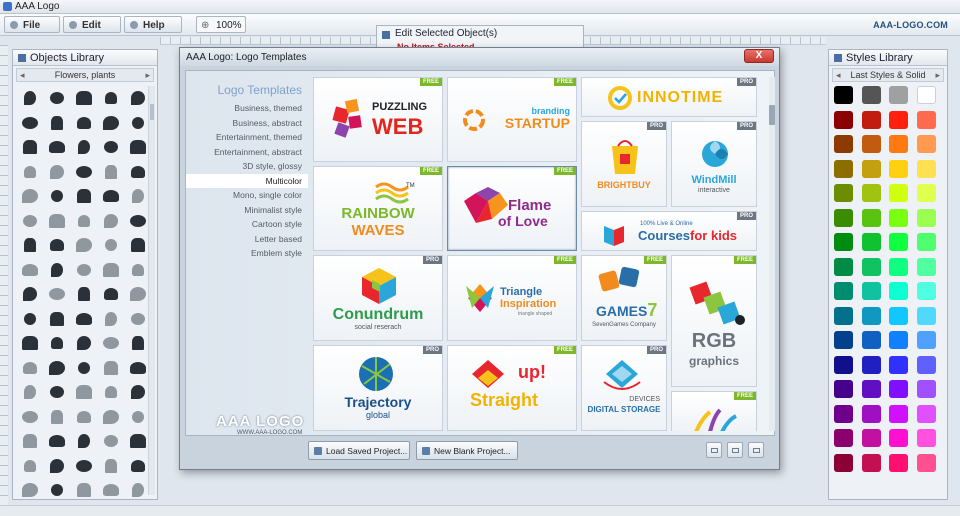 The height and width of the screenshot is (516, 960). What do you see at coordinates (151, 290) in the screenshot?
I see `objects-scrollbar` at bounding box center [151, 290].